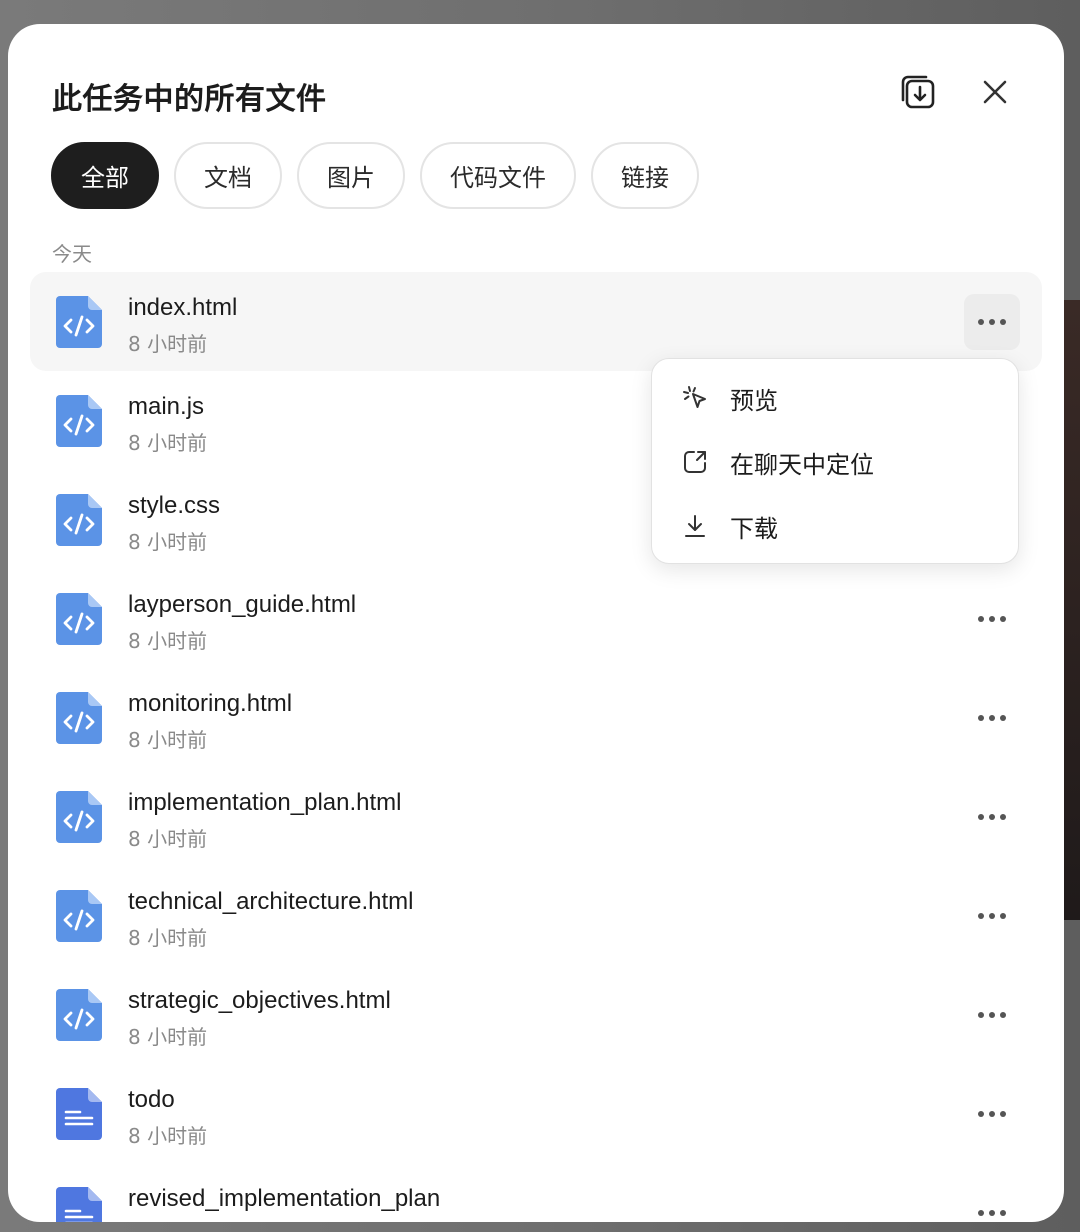 This screenshot has width=1080, height=1232. Describe the element at coordinates (189, 99) in the screenshot. I see `dialog-title: 此任务中的所有文件` at that location.